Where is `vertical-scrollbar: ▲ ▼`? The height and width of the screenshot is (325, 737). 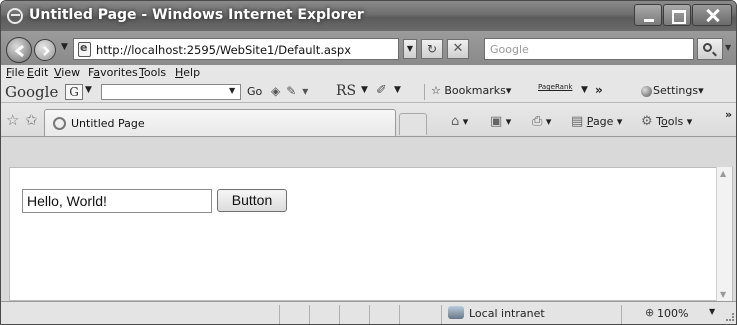
vertical-scrollbar: ▲ ▼ is located at coordinates (724, 234).